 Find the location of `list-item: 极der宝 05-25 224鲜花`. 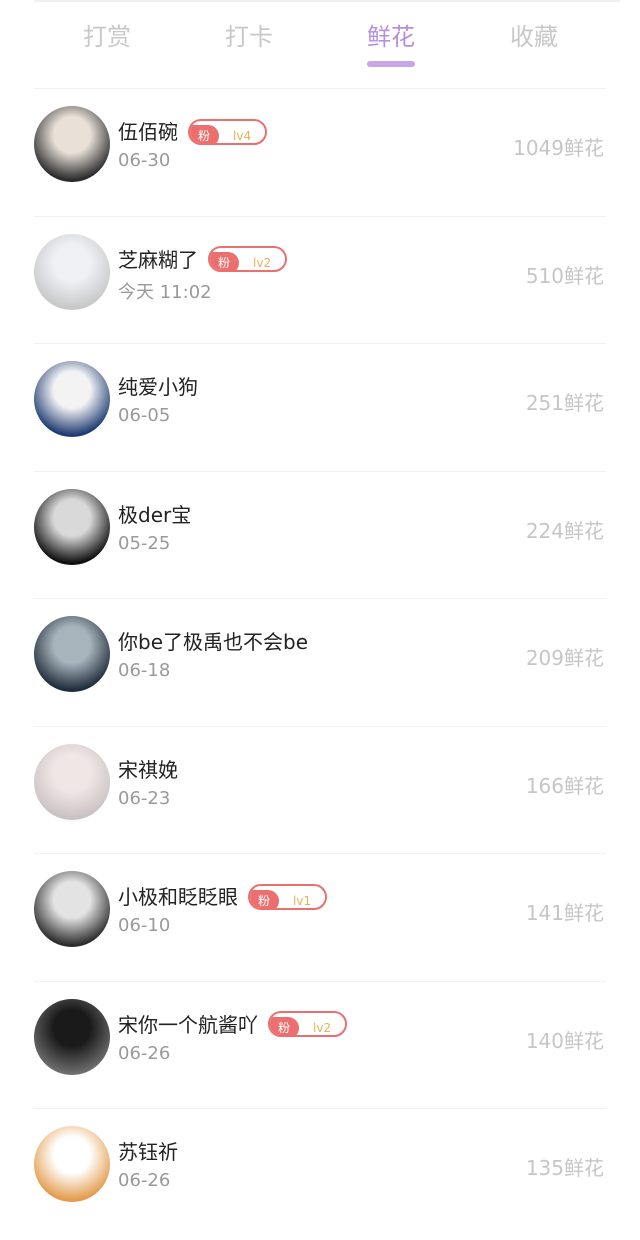

list-item: 极der宝 05-25 224鲜花 is located at coordinates (320, 534).